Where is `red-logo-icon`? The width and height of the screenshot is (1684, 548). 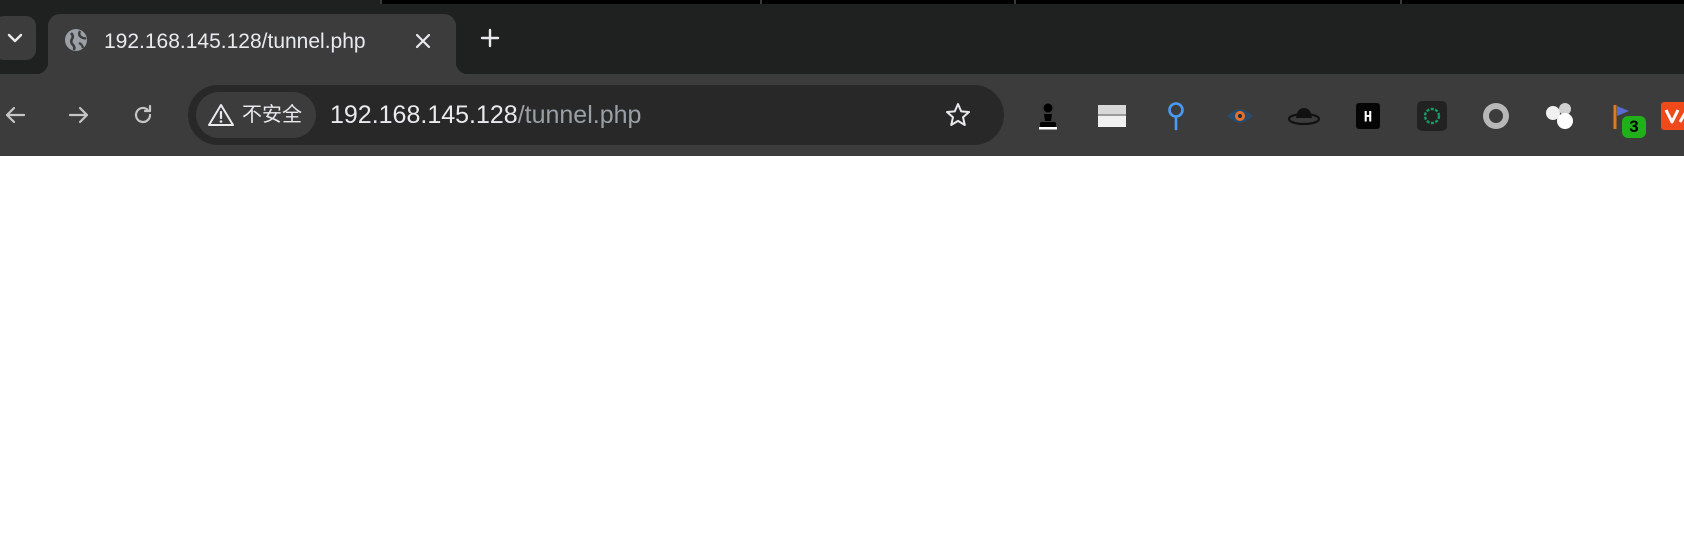 red-logo-icon is located at coordinates (1671, 116).